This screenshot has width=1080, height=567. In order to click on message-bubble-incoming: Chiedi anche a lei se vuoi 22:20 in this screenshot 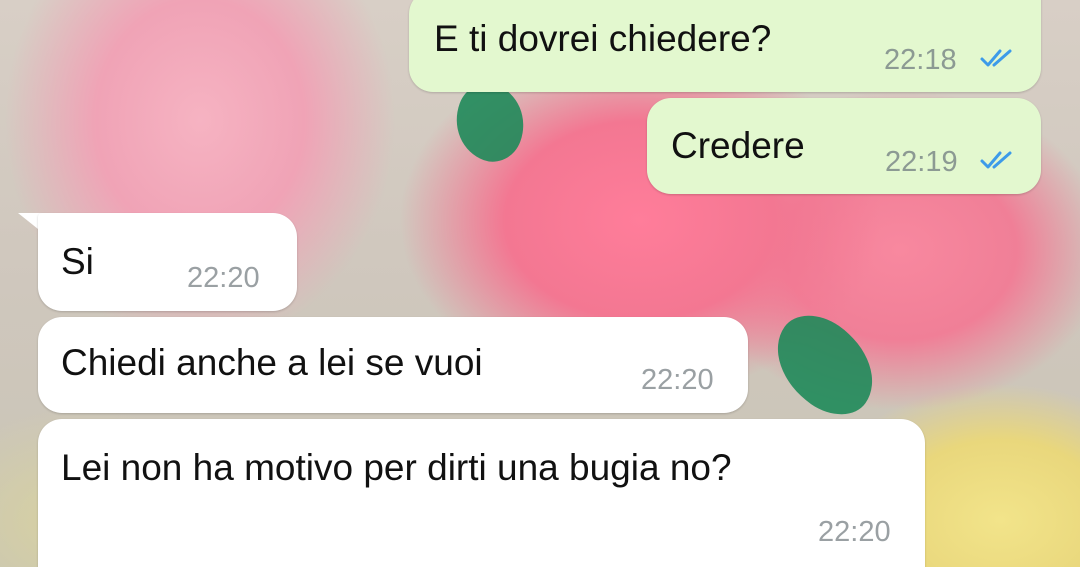, I will do `click(393, 365)`.